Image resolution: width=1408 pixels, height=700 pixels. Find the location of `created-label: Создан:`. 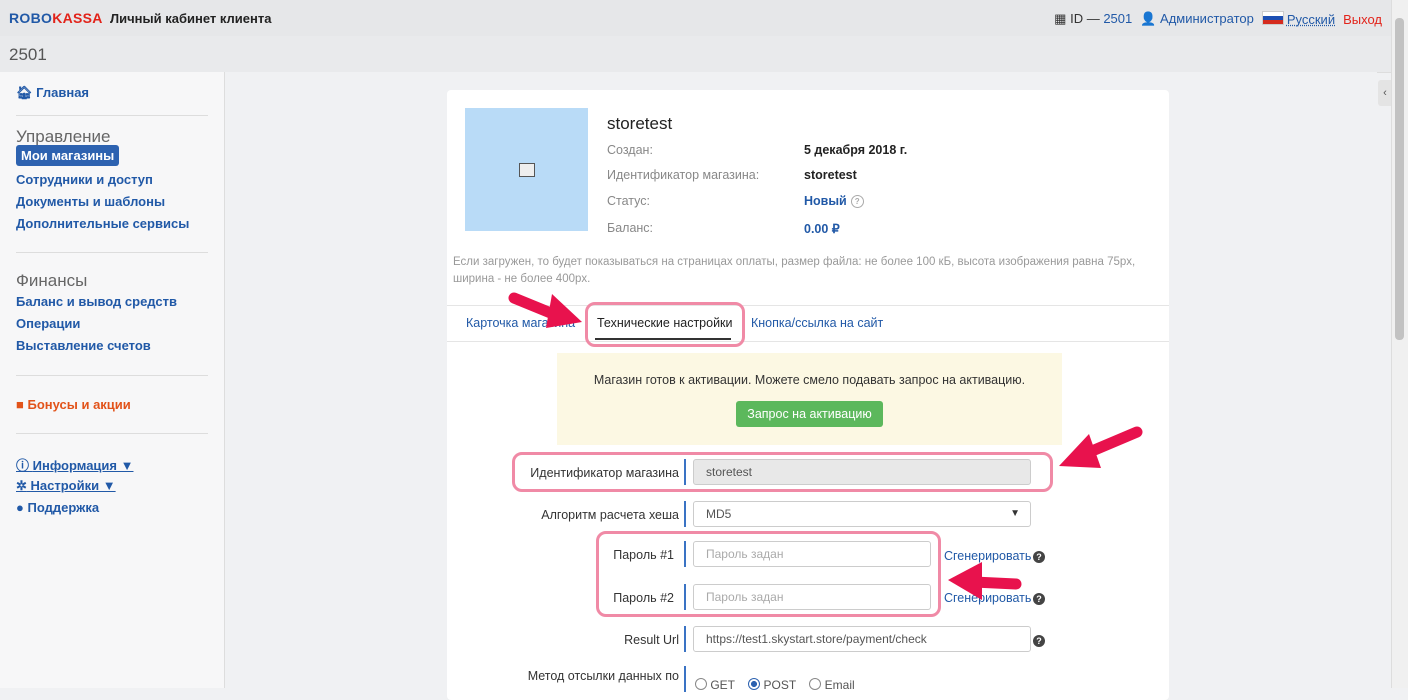

created-label: Создан: is located at coordinates (630, 150).